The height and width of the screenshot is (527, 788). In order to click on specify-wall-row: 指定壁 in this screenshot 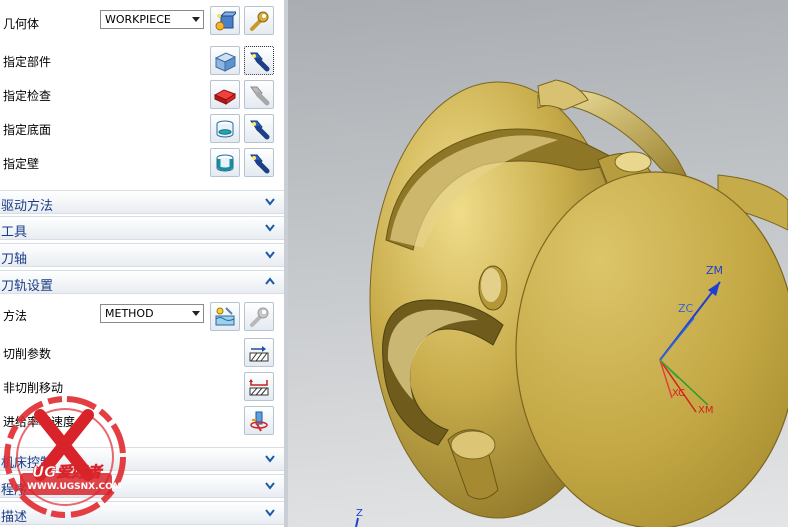, I will do `click(142, 163)`.